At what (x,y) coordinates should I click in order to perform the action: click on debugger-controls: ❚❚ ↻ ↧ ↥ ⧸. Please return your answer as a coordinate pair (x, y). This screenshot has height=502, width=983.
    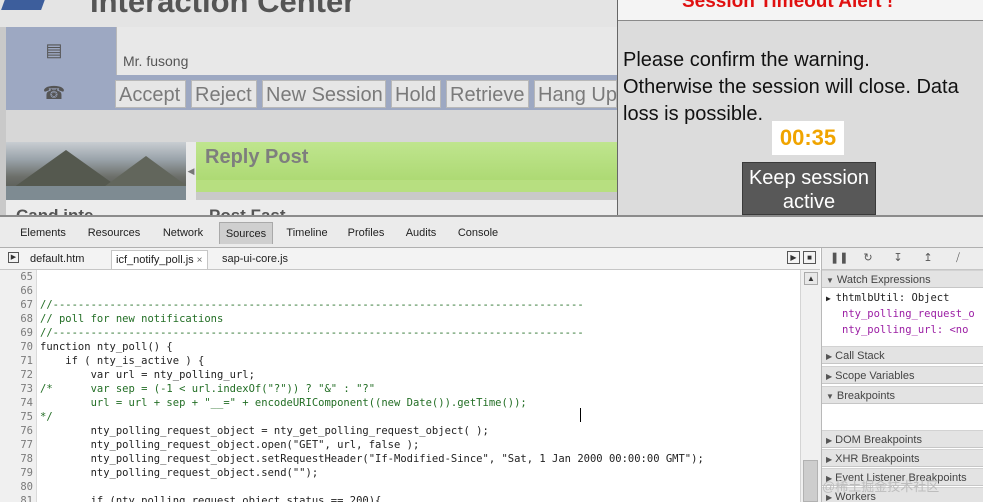
    Looking at the image, I should click on (902, 259).